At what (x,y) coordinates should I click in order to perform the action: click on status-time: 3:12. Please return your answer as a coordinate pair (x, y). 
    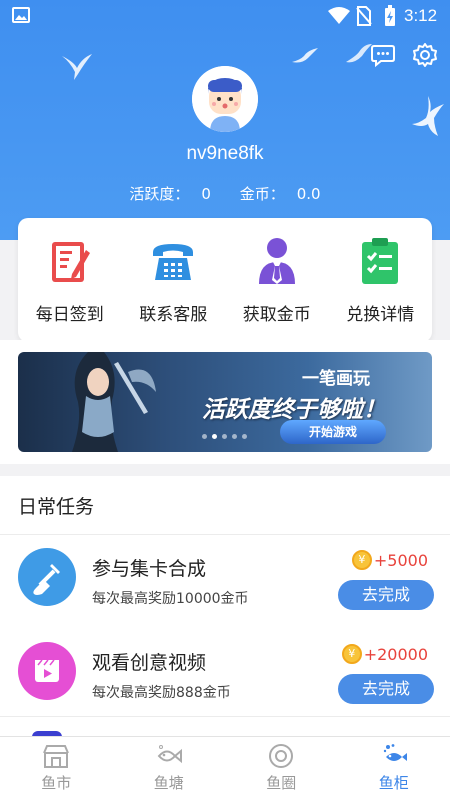
    Looking at the image, I should click on (421, 15).